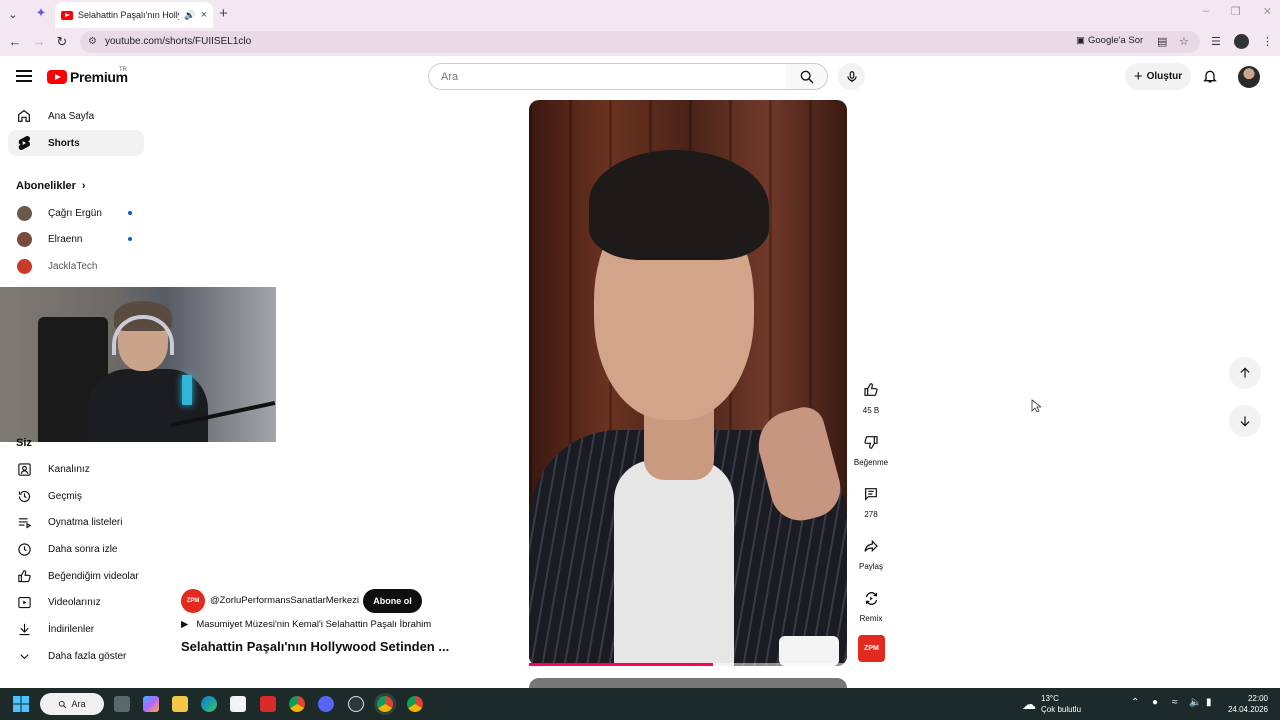 This screenshot has width=1280, height=720. I want to click on system-clock: 22:00 24.04.2026, so click(1248, 704).